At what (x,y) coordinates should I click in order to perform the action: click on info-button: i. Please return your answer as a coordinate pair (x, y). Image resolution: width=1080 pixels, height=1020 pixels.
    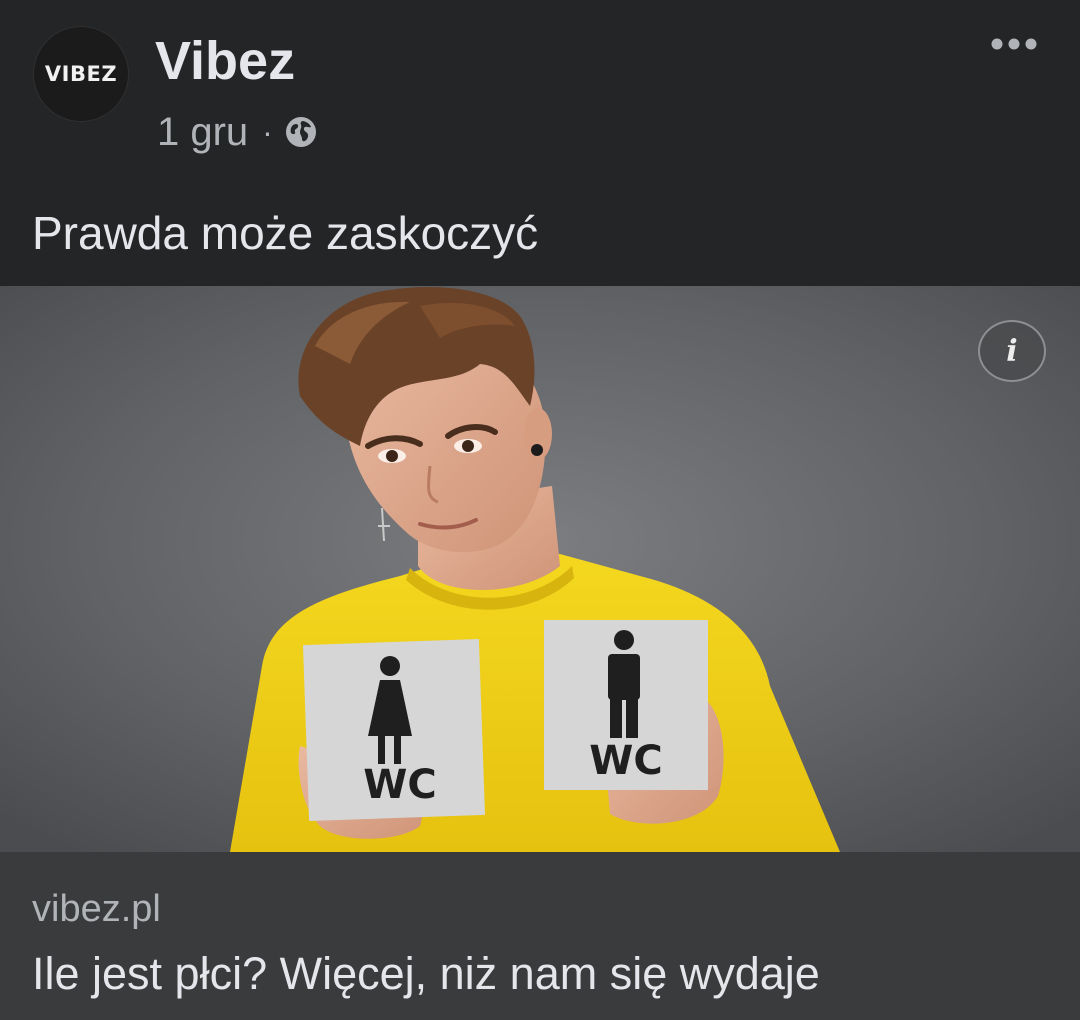
    Looking at the image, I should click on (1012, 351).